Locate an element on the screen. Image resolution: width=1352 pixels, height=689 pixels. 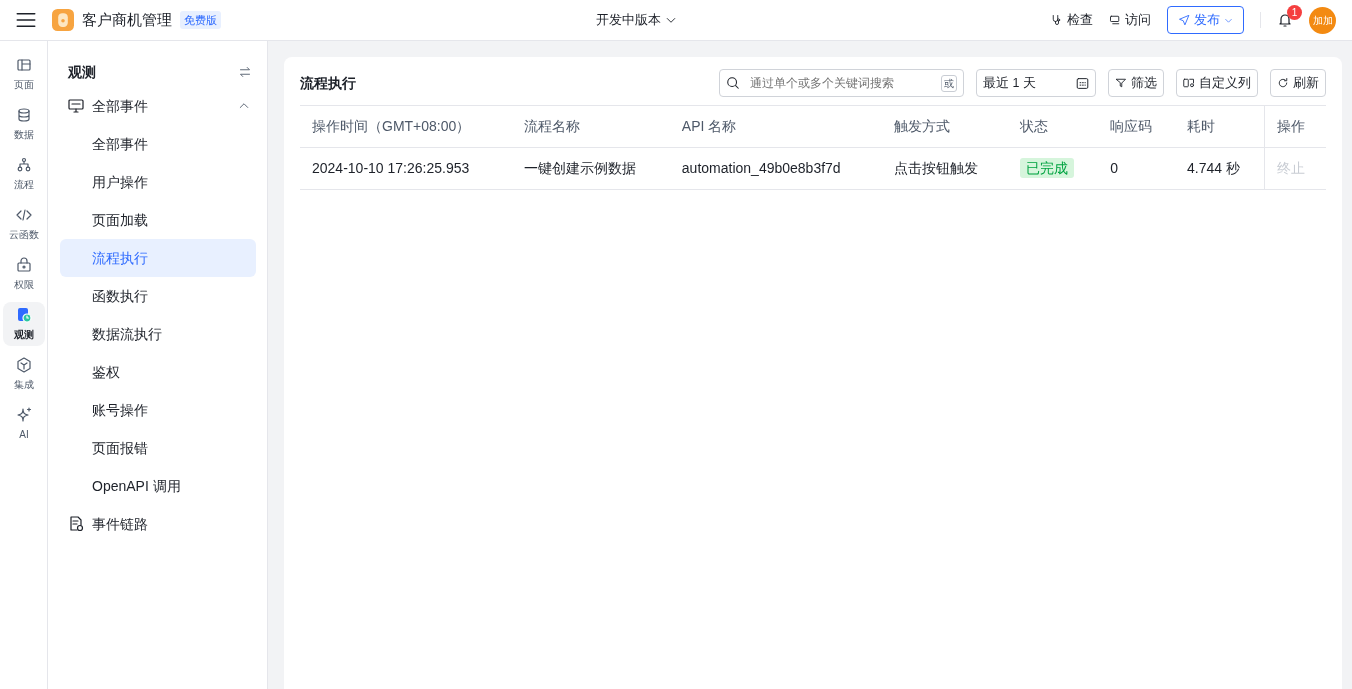
document-icon is located at coordinates (76, 524).